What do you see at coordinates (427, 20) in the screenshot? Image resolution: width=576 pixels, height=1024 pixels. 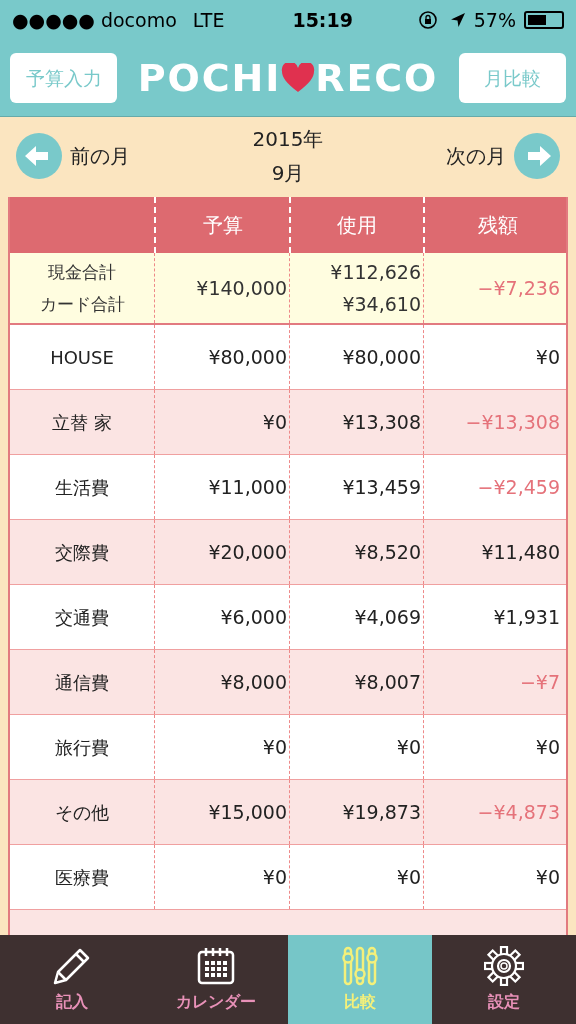 I see `rotation-lock-icon` at bounding box center [427, 20].